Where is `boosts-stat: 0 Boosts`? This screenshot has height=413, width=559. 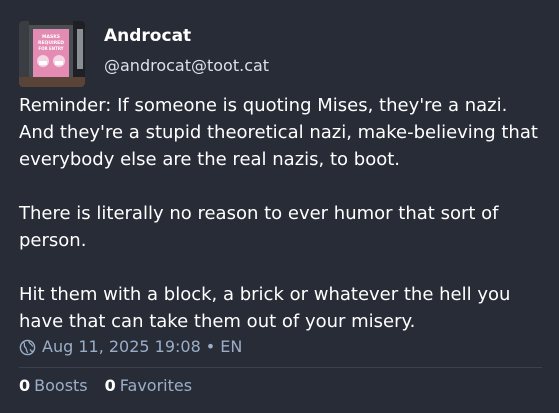 boosts-stat: 0 Boosts is located at coordinates (53, 386).